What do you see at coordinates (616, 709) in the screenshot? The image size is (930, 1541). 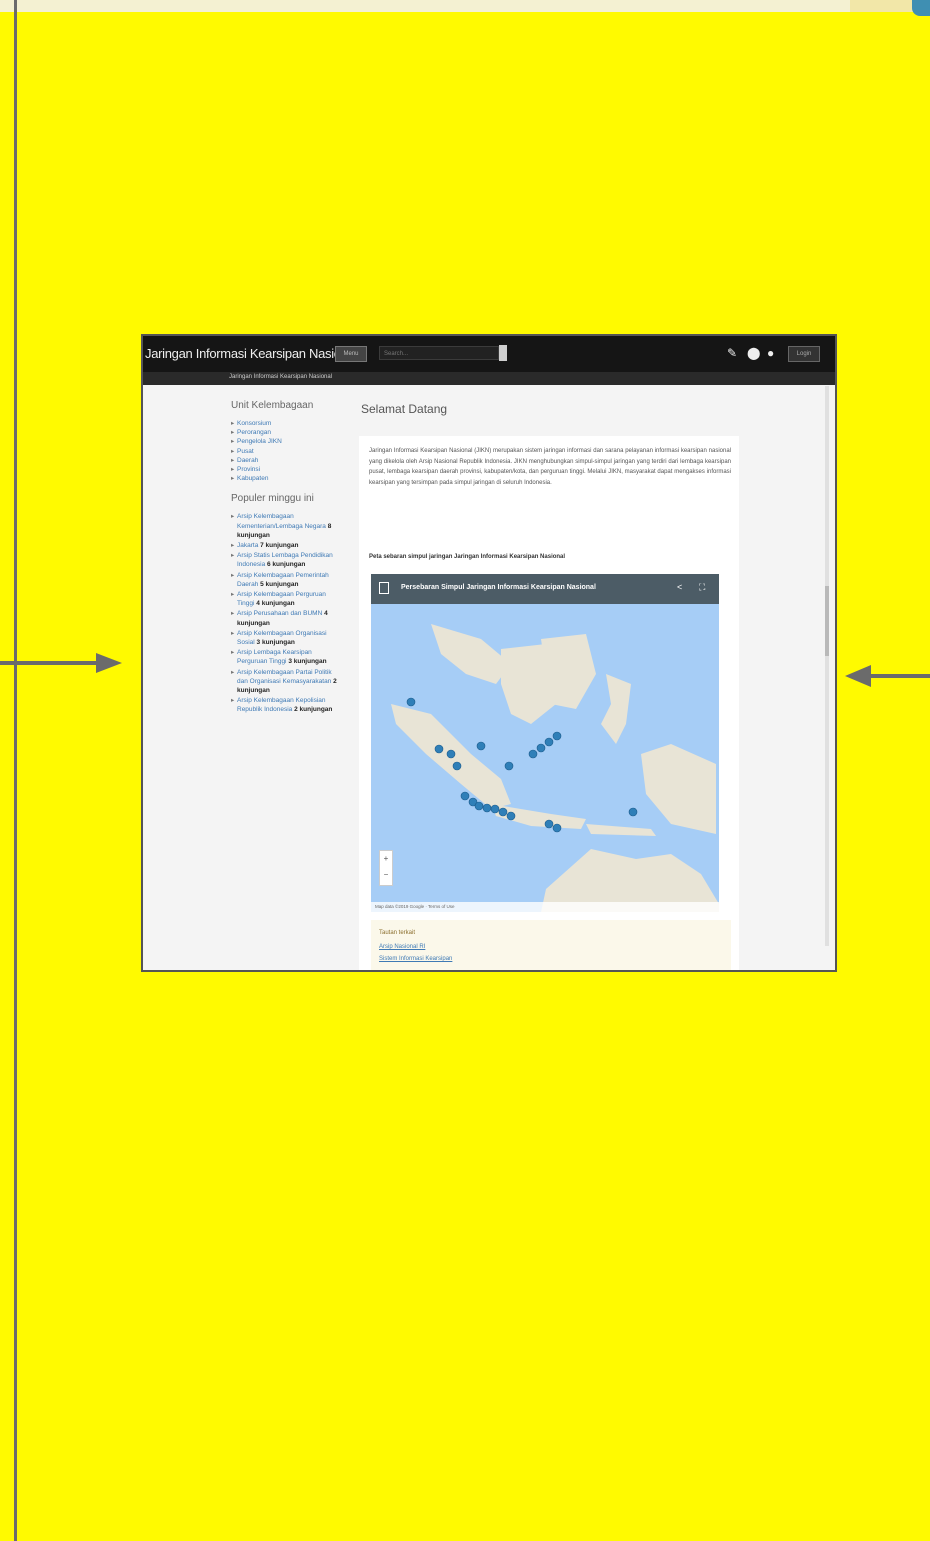 I see `landmass-sulawesi` at bounding box center [616, 709].